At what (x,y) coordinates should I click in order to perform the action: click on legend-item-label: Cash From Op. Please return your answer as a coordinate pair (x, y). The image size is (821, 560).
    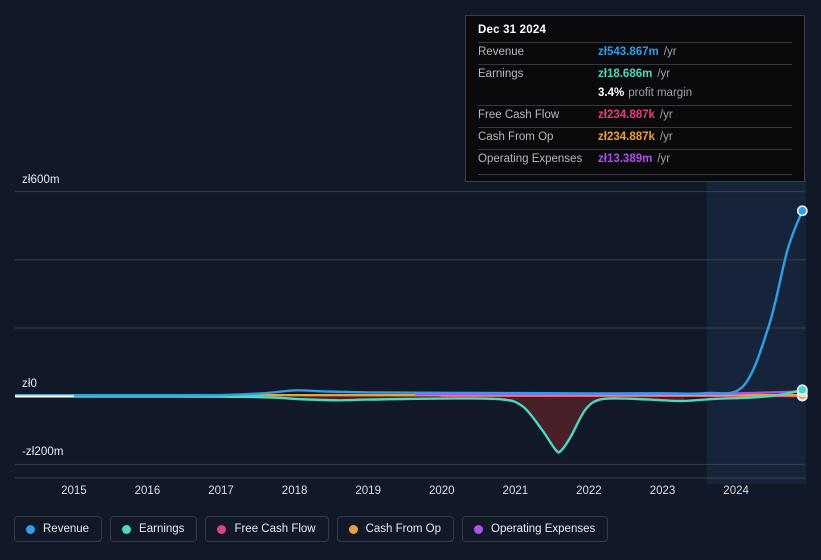
    Looking at the image, I should click on (403, 529).